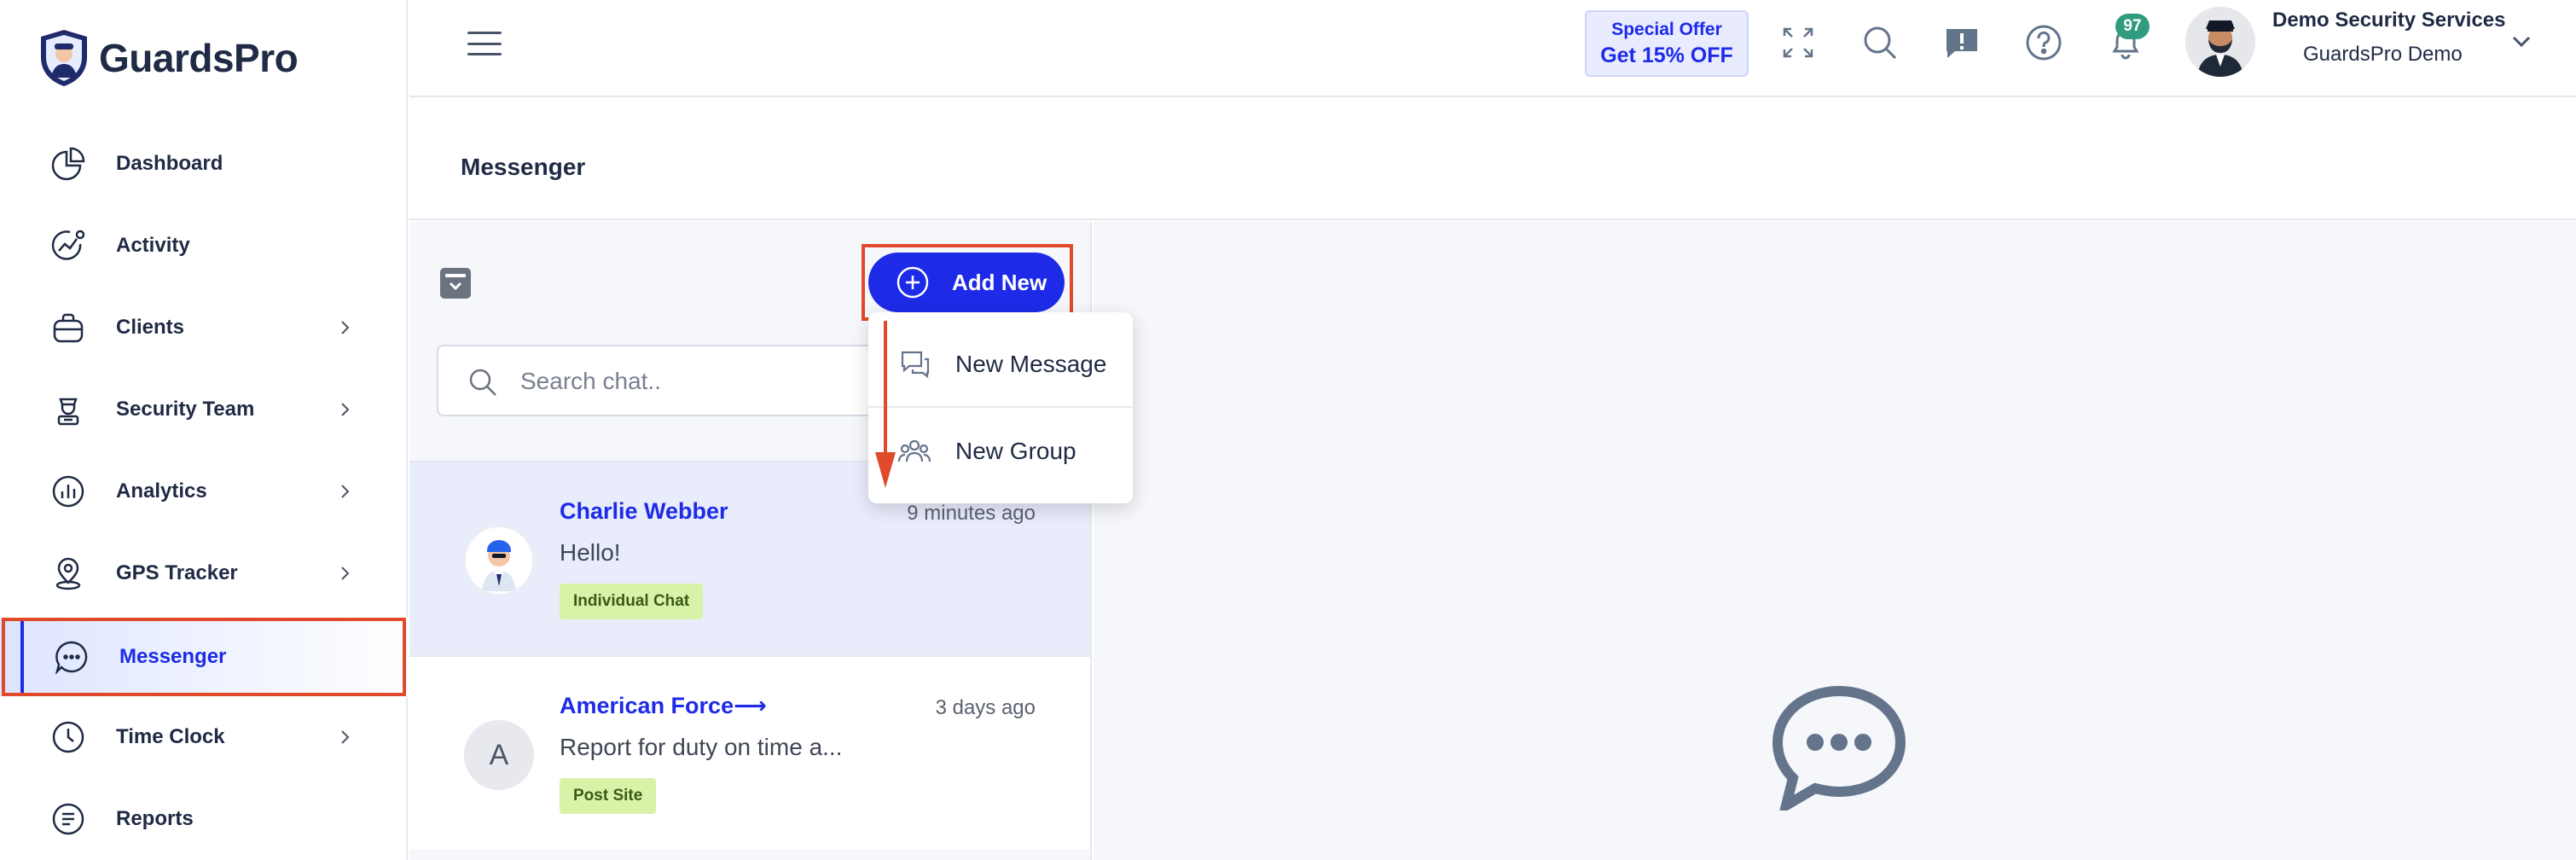  What do you see at coordinates (1015, 451) in the screenshot?
I see `menu-item-label: New Group` at bounding box center [1015, 451].